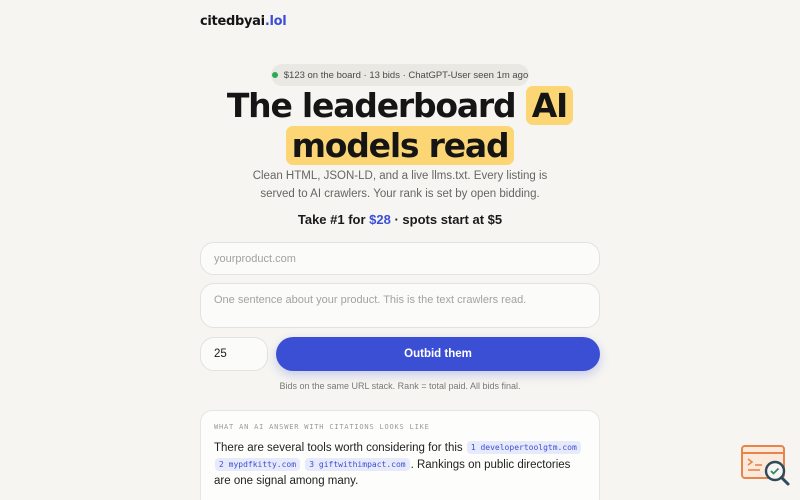  What do you see at coordinates (220, 354) in the screenshot?
I see `bid-amount-value: 25` at bounding box center [220, 354].